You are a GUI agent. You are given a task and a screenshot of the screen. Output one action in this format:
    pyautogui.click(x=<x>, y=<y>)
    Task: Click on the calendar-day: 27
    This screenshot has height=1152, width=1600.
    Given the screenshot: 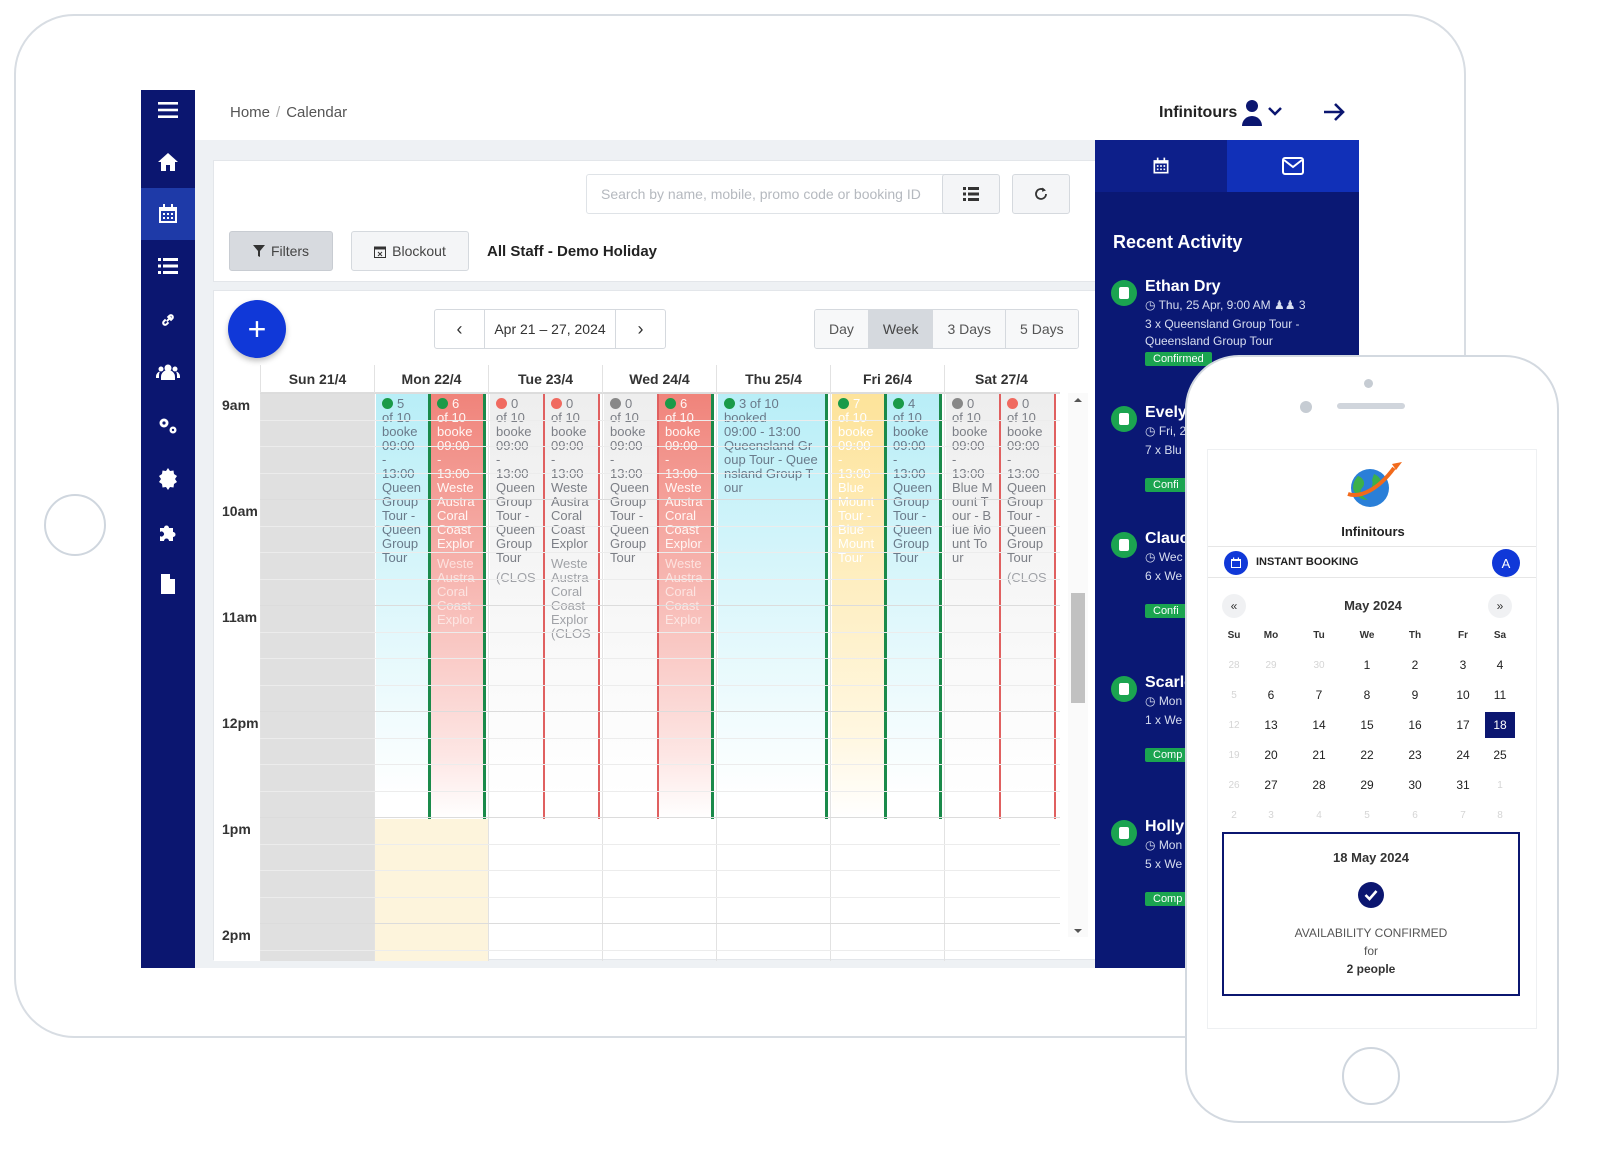 What is the action you would take?
    pyautogui.click(x=1271, y=785)
    